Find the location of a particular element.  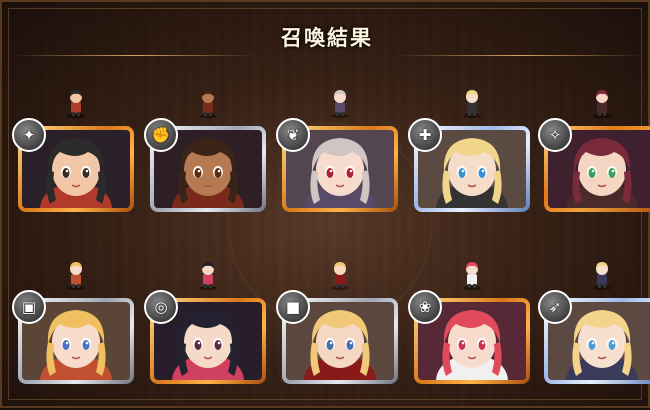

staff-icon: ✧ is located at coordinates (555, 135).